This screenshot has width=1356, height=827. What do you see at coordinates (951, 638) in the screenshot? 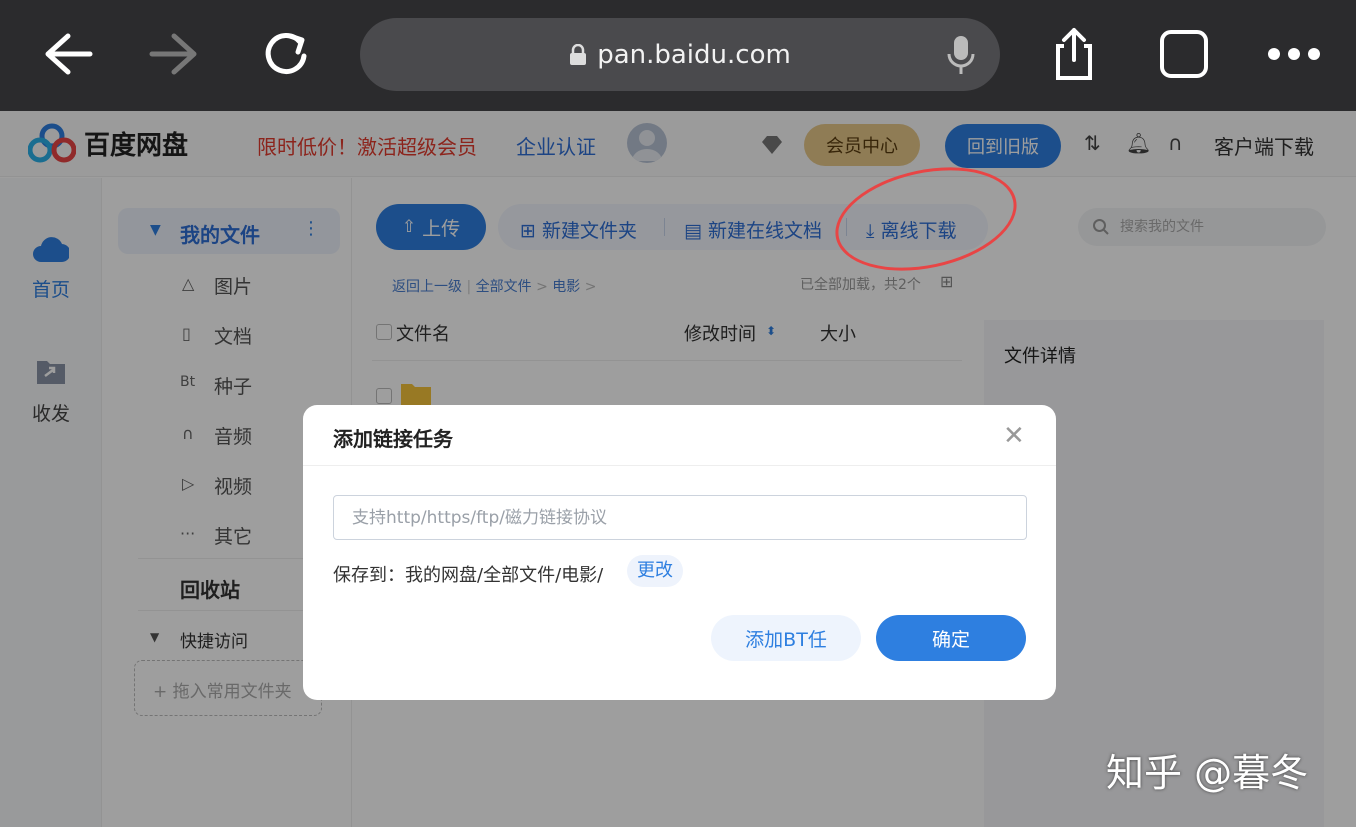
I see `confirm-button: 确定` at bounding box center [951, 638].